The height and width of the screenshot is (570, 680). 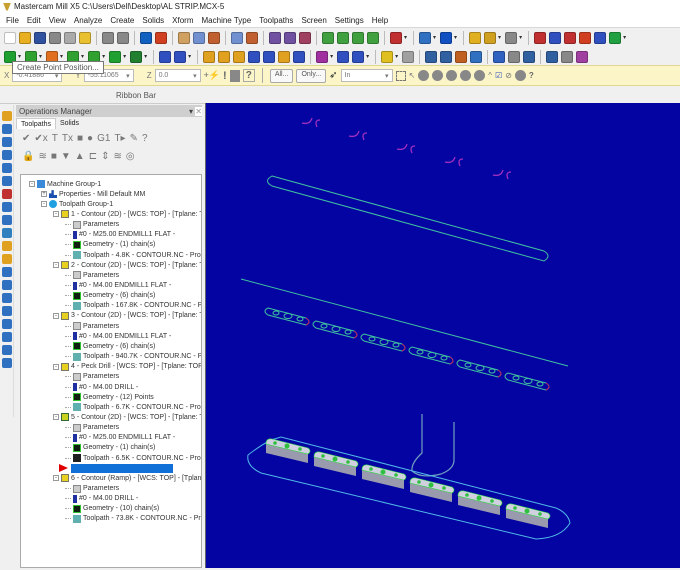 What do you see at coordinates (122, 20) in the screenshot?
I see `menu-create: Create` at bounding box center [122, 20].